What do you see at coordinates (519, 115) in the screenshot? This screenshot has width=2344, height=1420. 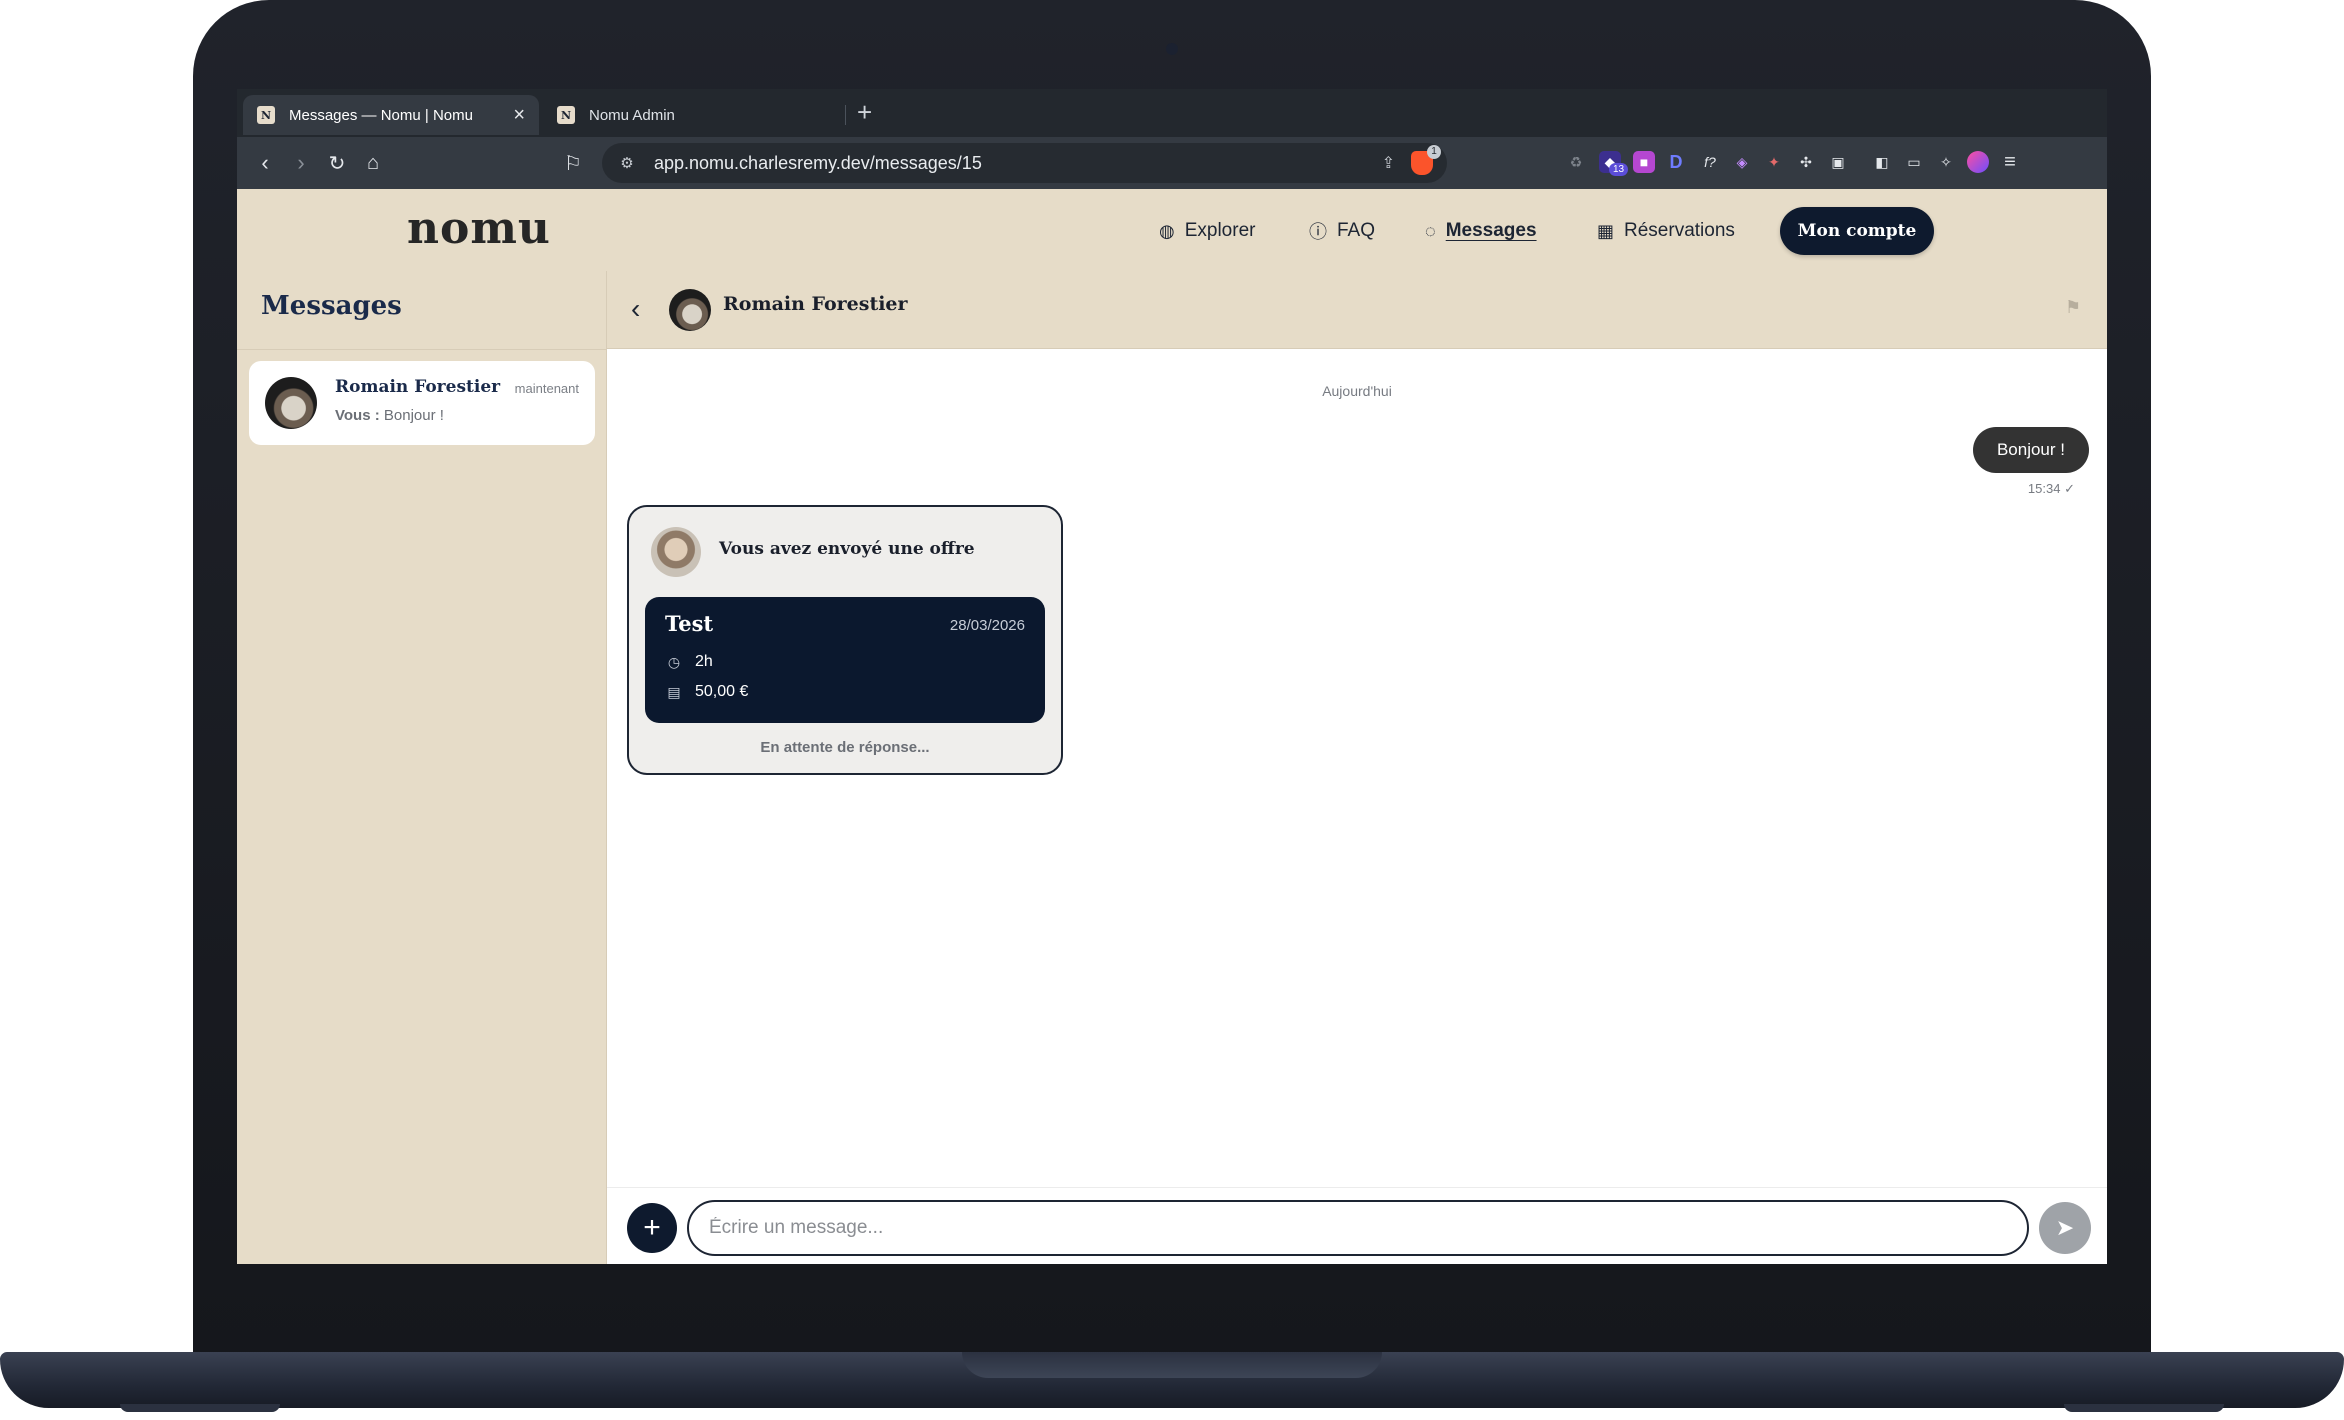 I see `close-icon: ×` at bounding box center [519, 115].